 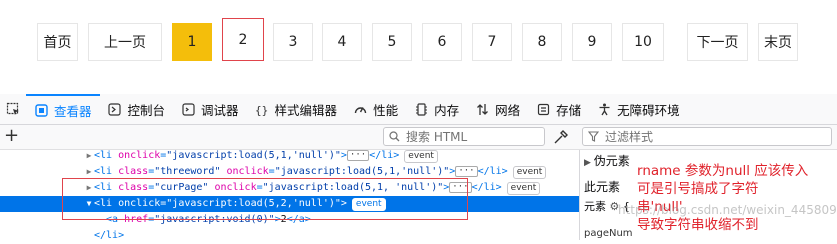 I want to click on tab-label: 性能, so click(x=386, y=110).